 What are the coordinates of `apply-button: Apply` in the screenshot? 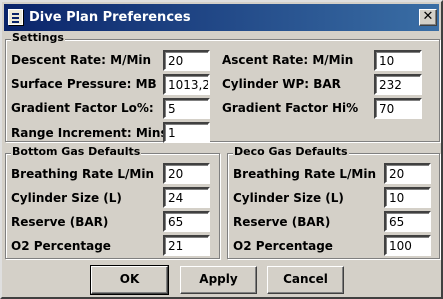 It's located at (218, 280).